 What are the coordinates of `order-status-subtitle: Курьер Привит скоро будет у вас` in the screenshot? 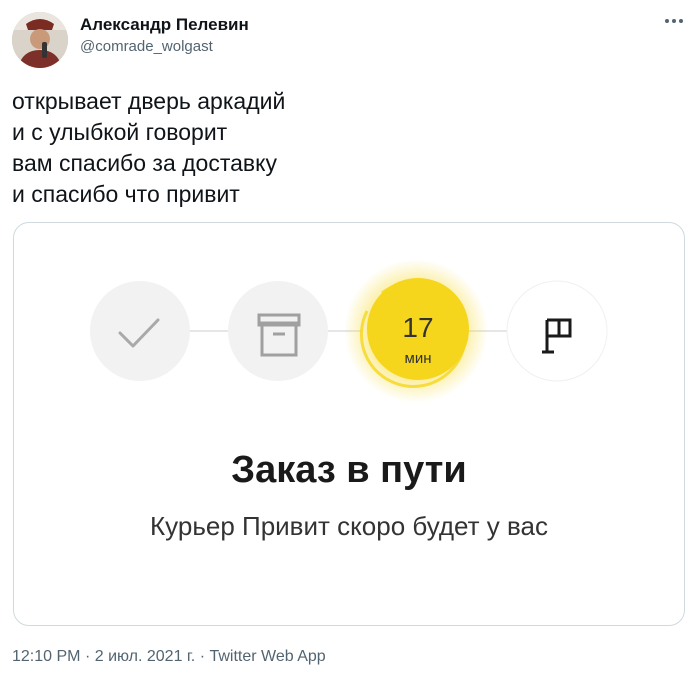 It's located at (349, 526).